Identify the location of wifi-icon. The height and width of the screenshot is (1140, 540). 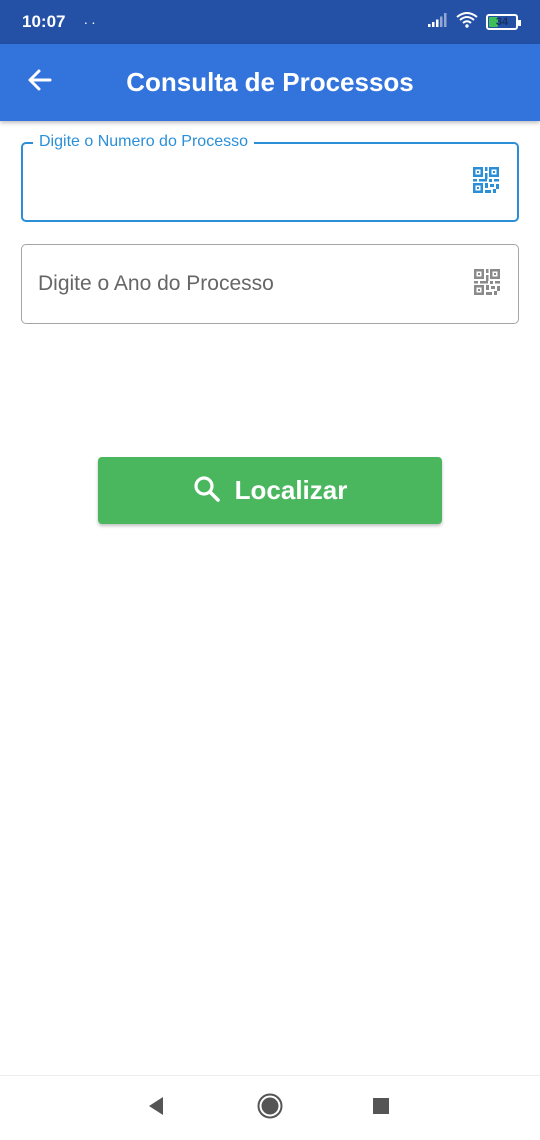
(467, 22).